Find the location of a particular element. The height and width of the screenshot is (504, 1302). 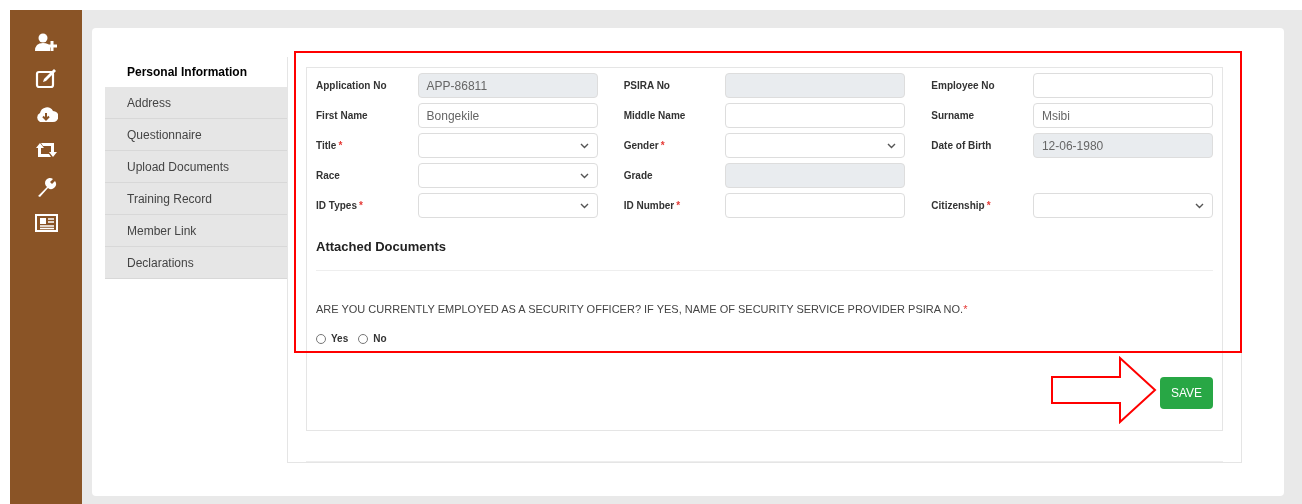

input-field: Msibi is located at coordinates (1122, 115).